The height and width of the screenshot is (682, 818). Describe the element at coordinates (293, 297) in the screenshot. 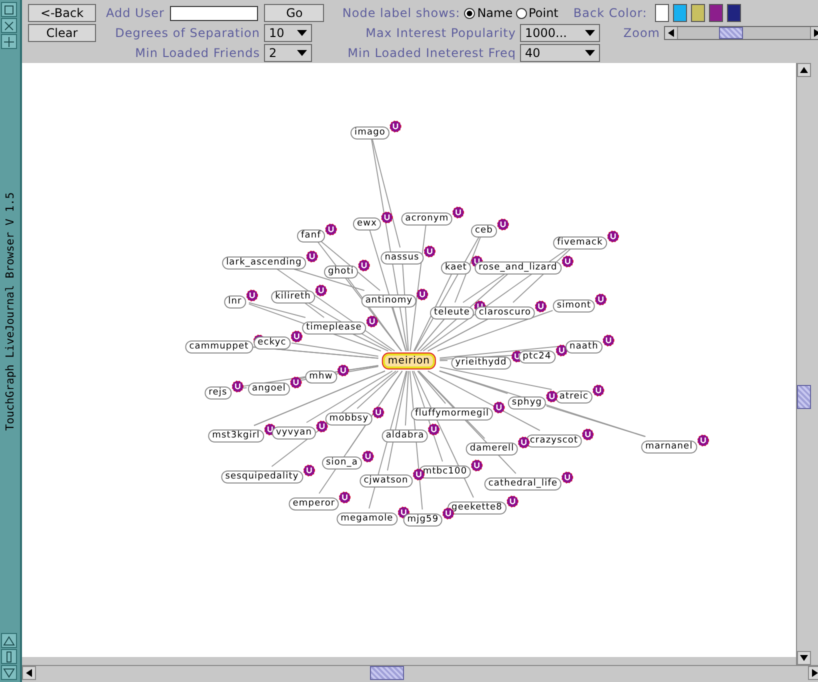

I see `user-node: kilireth` at that location.